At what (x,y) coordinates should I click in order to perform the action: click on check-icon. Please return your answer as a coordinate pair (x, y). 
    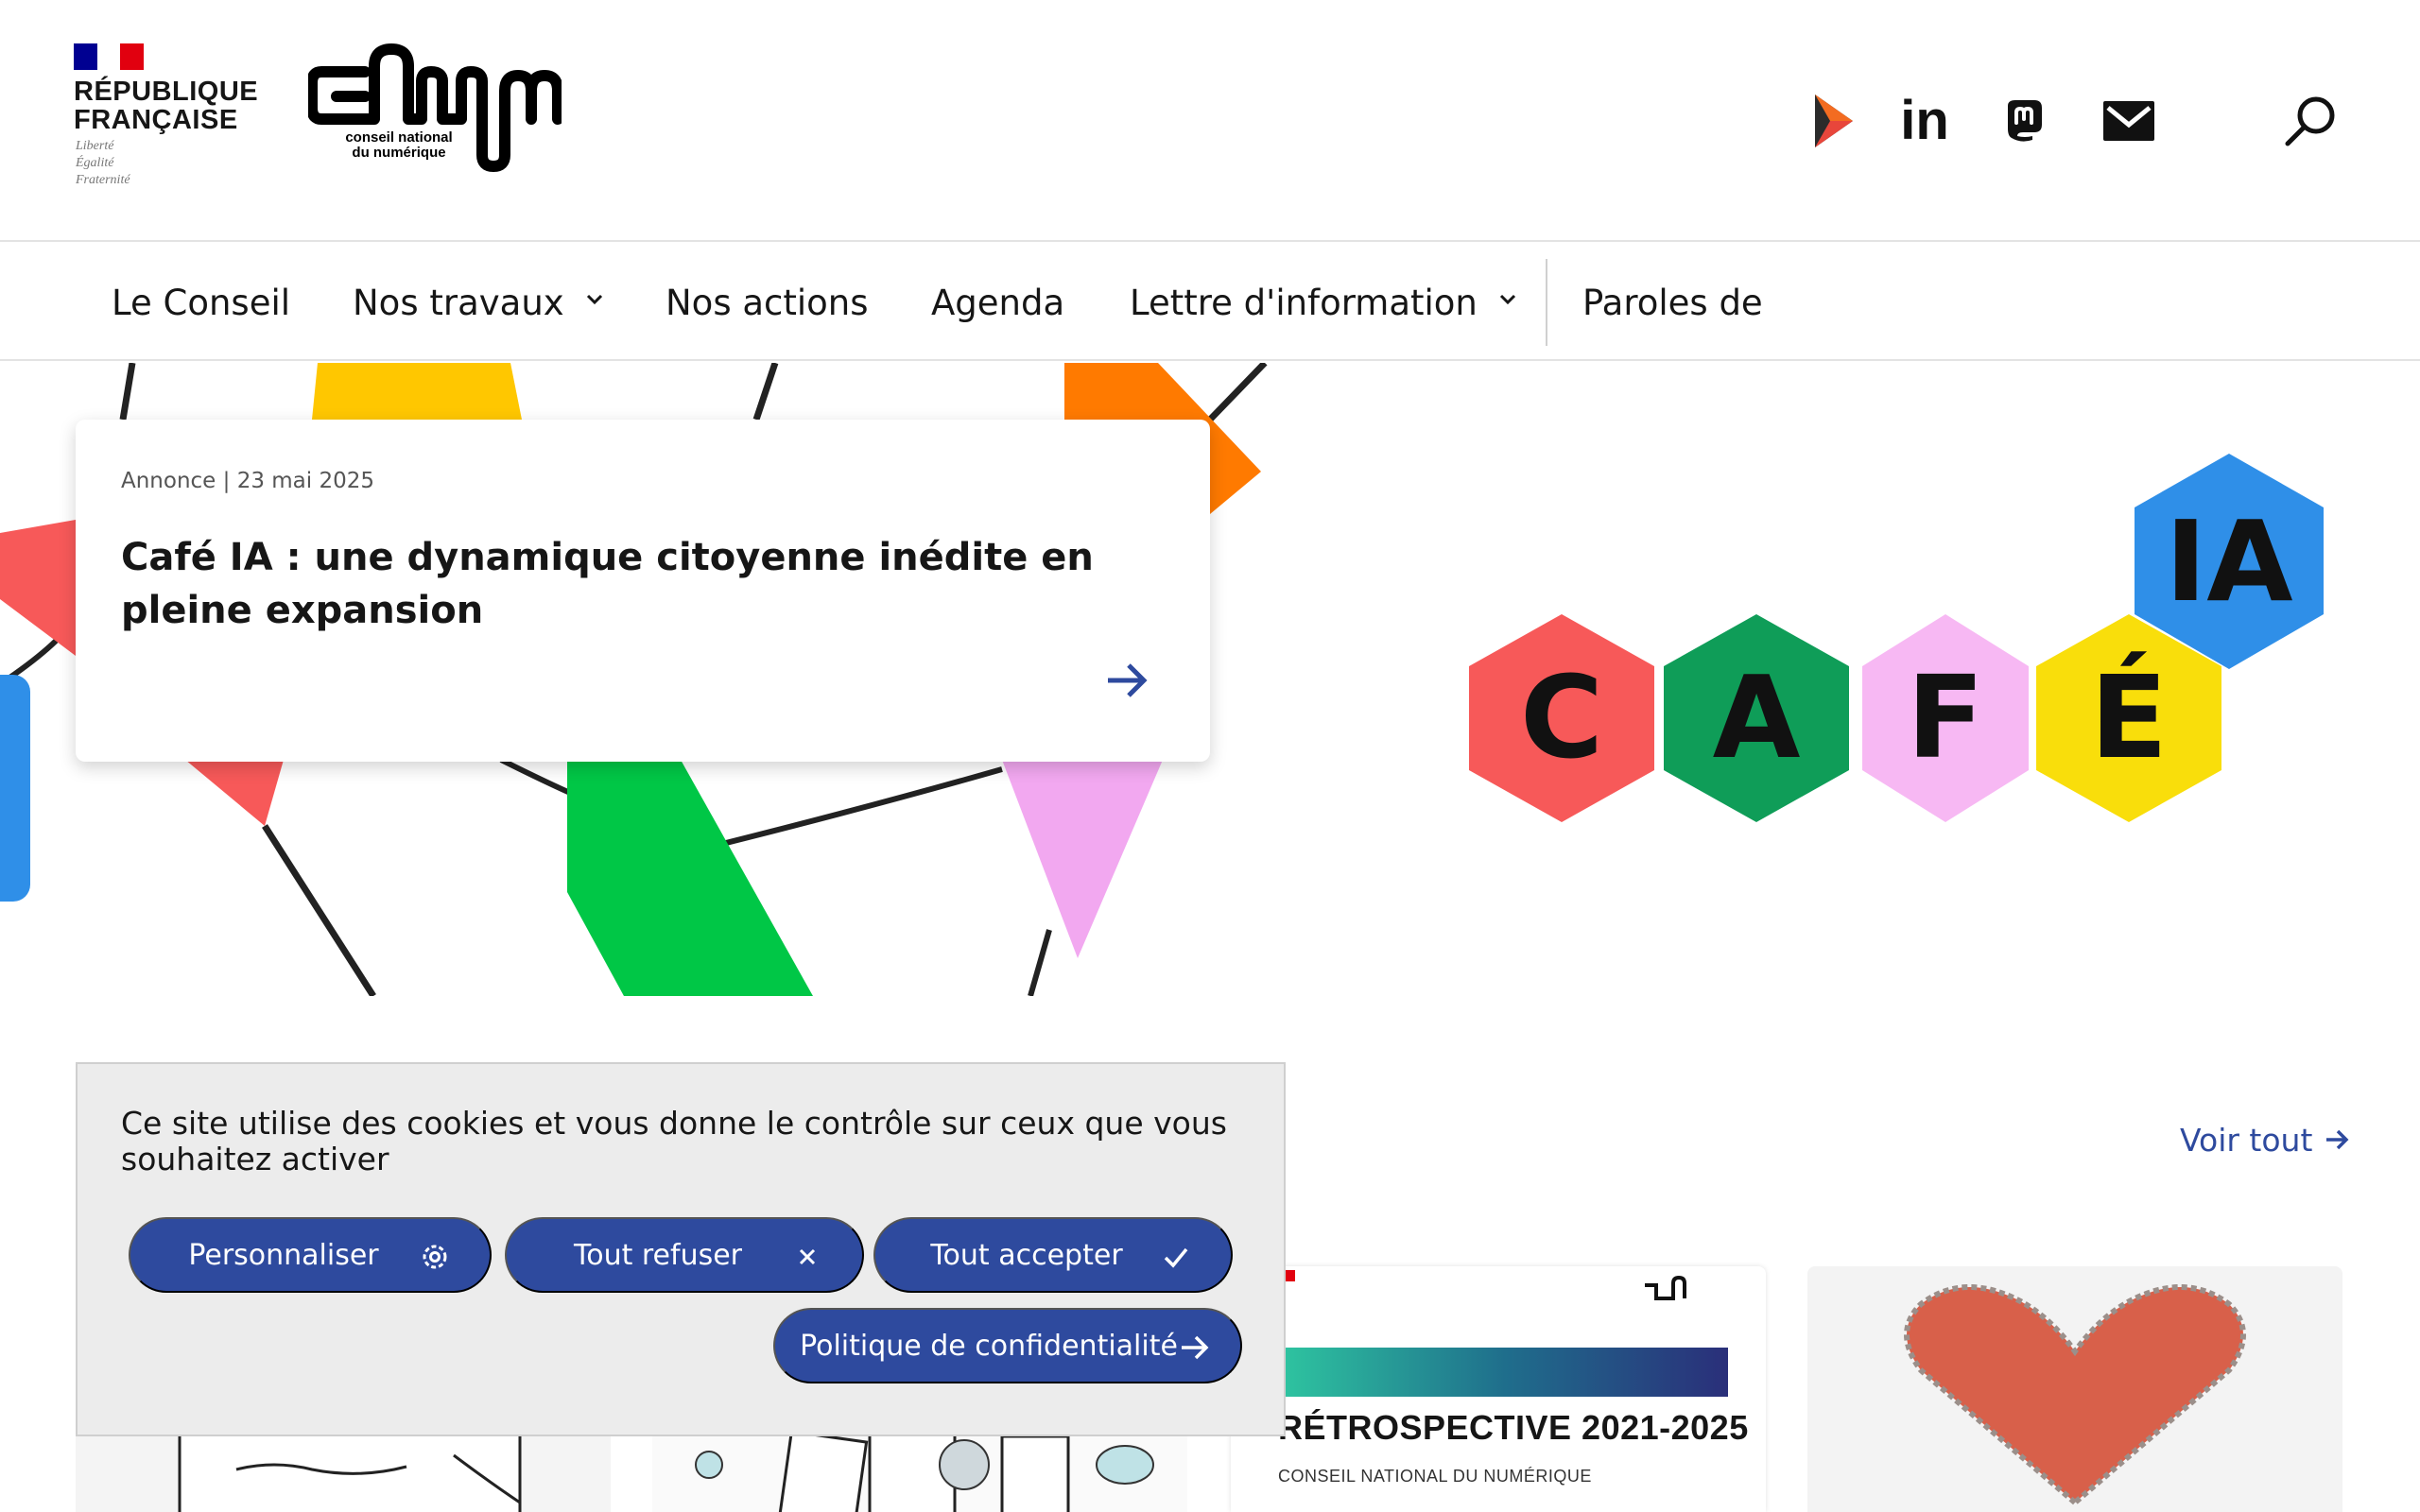
    Looking at the image, I should click on (1176, 1257).